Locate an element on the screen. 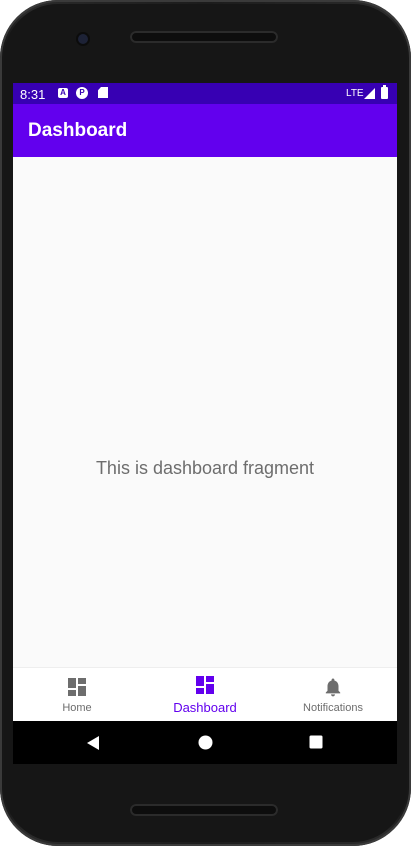 This screenshot has width=411, height=846. bottom-navigation: Home Dashboard Notifications is located at coordinates (205, 694).